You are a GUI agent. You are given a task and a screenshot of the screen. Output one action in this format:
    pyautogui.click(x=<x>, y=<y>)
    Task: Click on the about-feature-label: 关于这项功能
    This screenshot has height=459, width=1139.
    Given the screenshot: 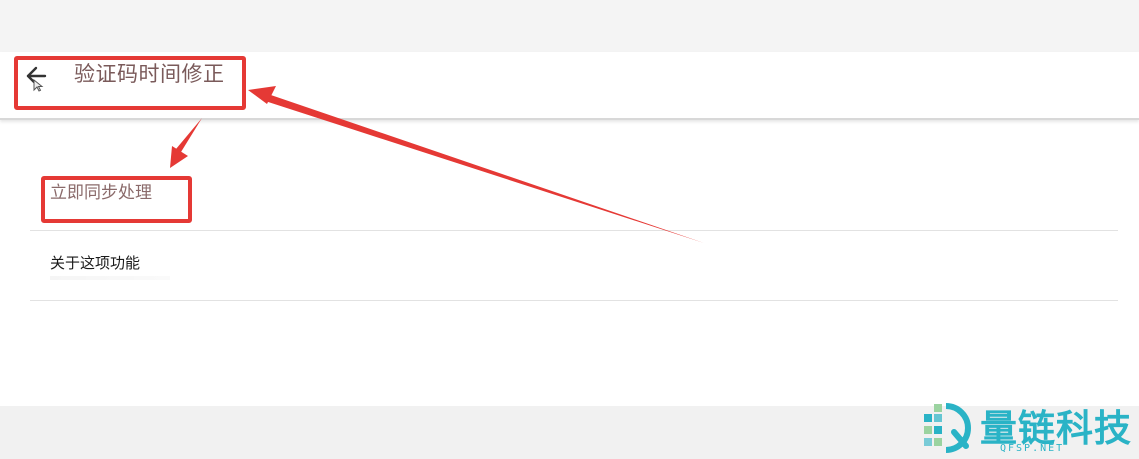 What is the action you would take?
    pyautogui.click(x=95, y=263)
    